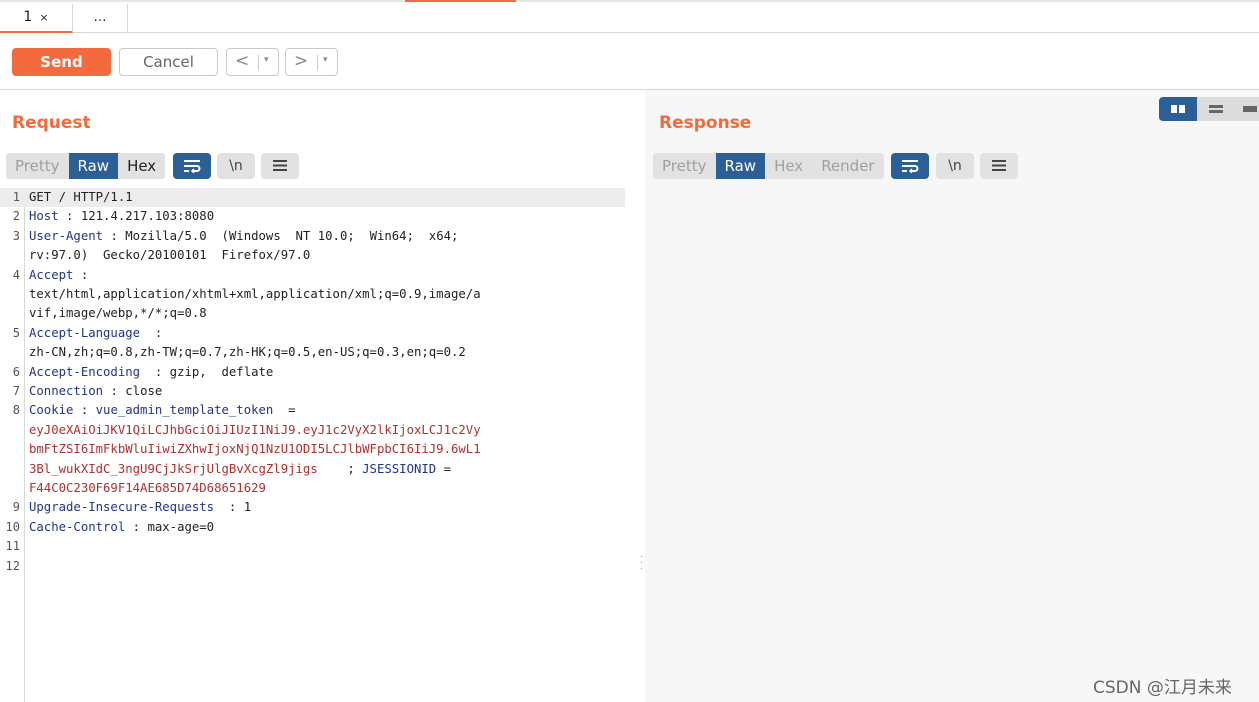 This screenshot has height=702, width=1259. Describe the element at coordinates (16, 371) in the screenshot. I see `line-number: 6` at that location.